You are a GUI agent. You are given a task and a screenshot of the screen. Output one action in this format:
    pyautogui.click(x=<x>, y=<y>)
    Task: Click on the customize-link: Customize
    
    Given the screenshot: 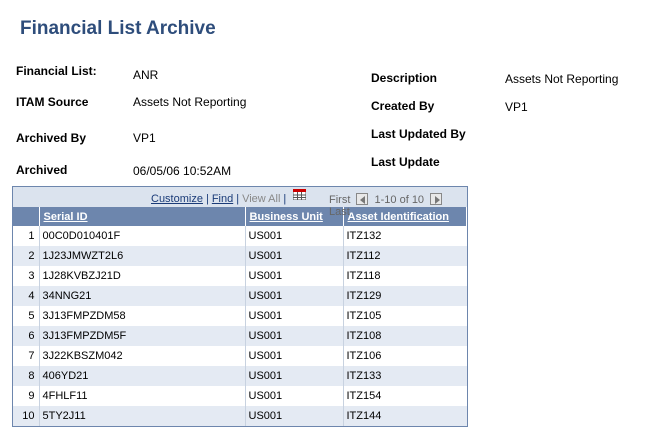 What is the action you would take?
    pyautogui.click(x=177, y=199)
    